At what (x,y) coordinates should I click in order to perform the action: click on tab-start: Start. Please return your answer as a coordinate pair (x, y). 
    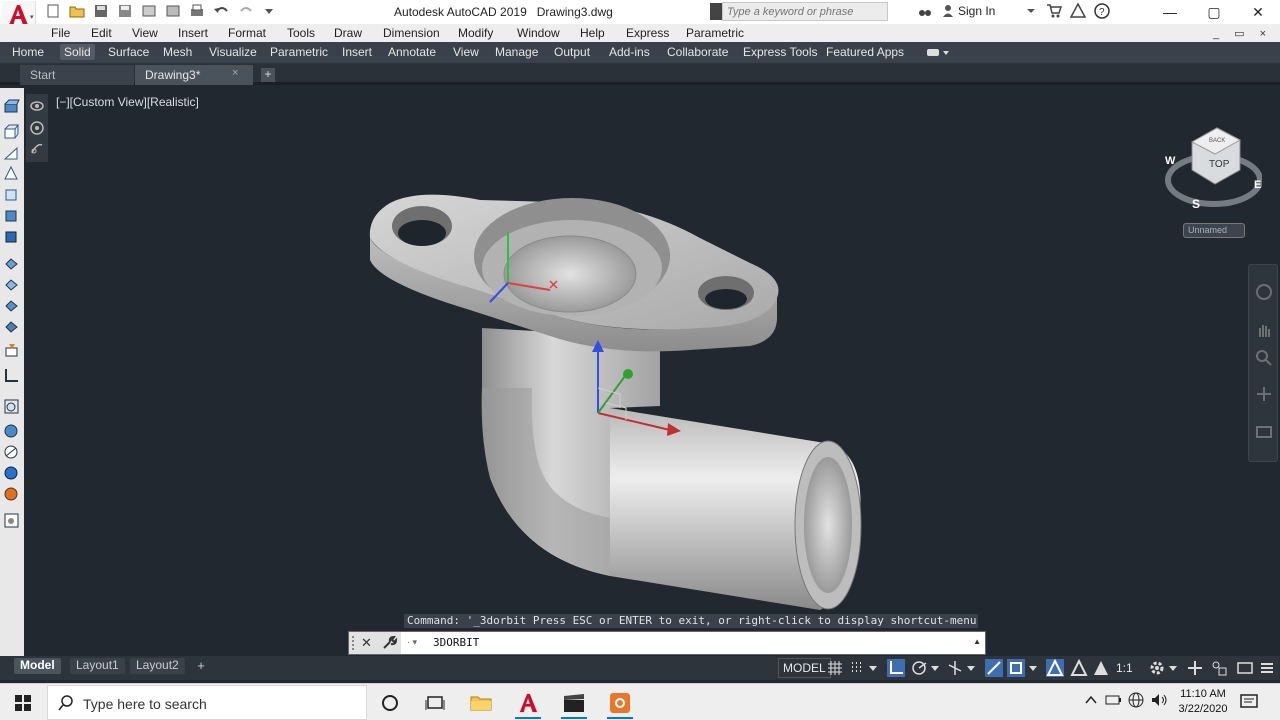
    Looking at the image, I should click on (77, 75).